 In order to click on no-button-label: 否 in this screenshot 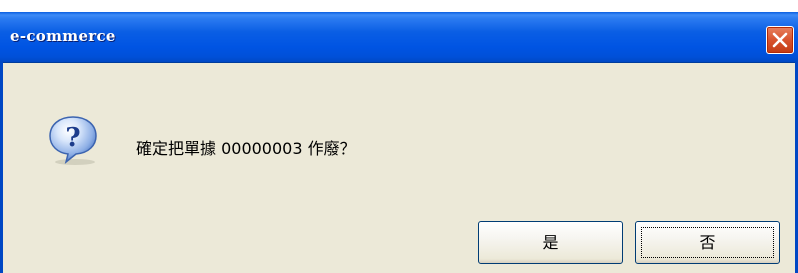, I will do `click(707, 242)`.